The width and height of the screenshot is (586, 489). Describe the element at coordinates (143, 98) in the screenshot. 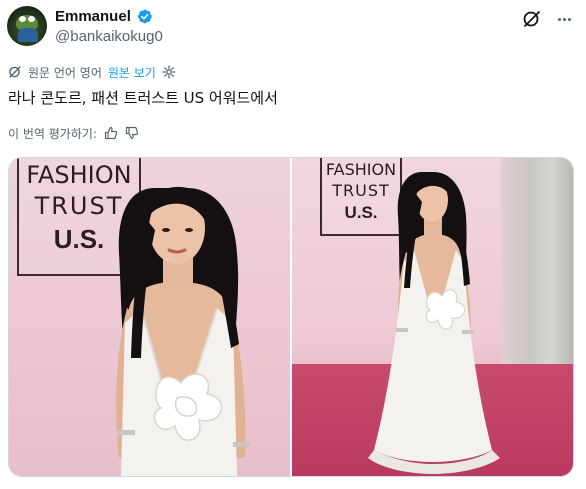

I see `tweet-text: 라나 콘도르, 패션 트러스트 US 어워드에서` at that location.